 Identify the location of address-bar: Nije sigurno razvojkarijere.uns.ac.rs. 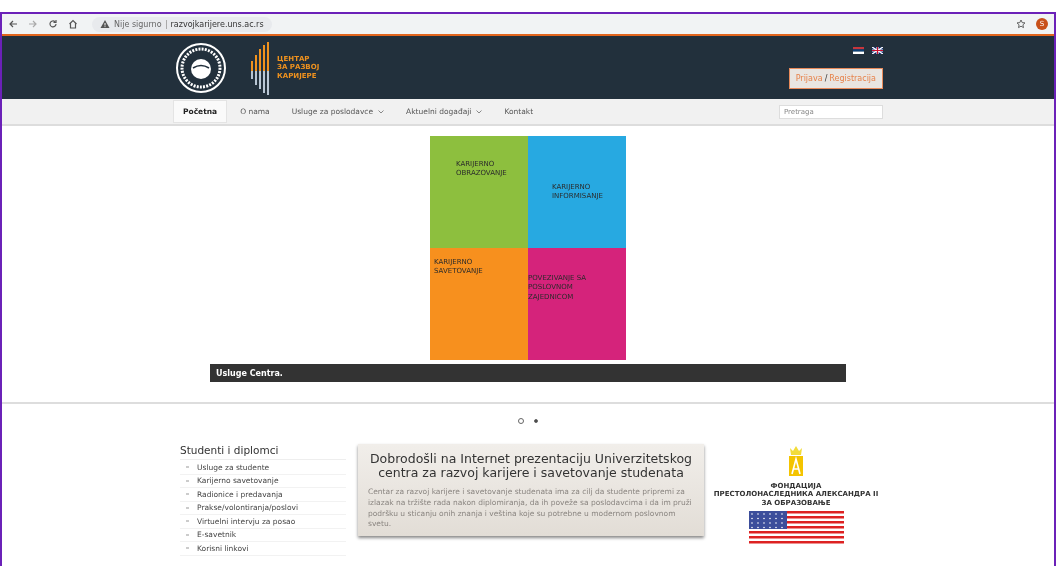
(182, 24).